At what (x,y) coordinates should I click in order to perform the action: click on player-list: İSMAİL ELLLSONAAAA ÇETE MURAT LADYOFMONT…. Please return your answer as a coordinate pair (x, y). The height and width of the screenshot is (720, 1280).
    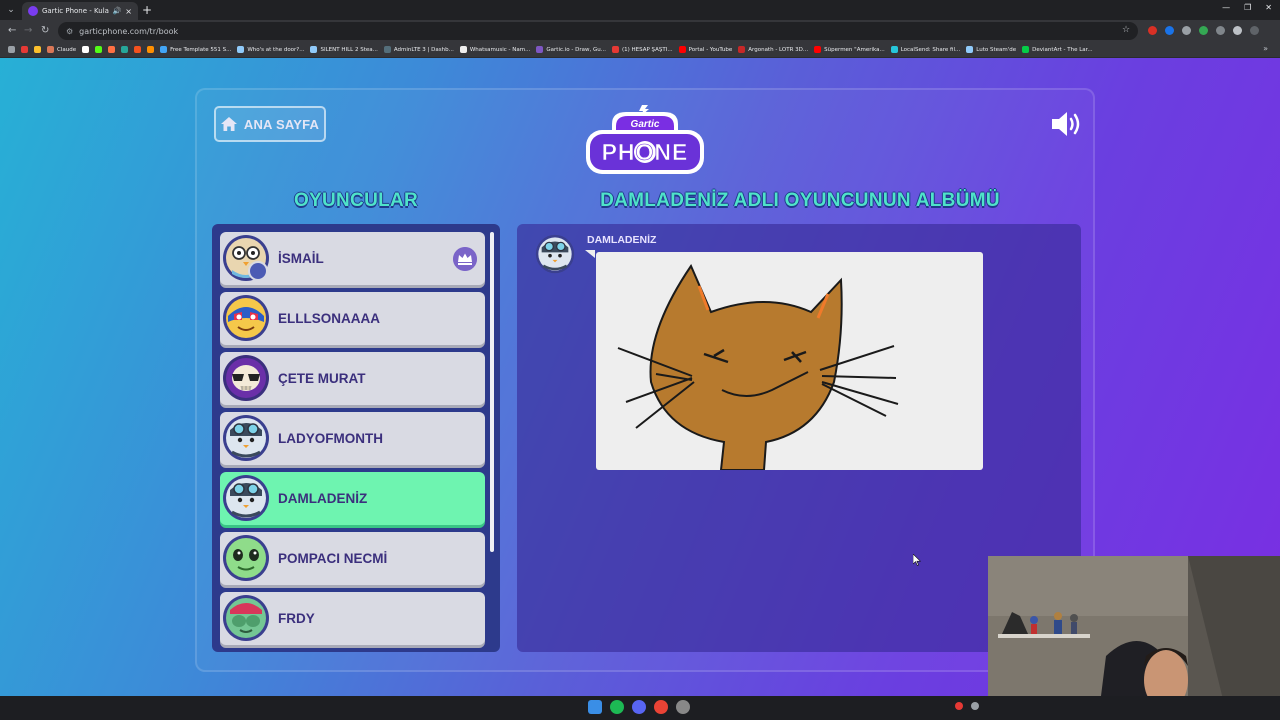
    Looking at the image, I should click on (352, 442).